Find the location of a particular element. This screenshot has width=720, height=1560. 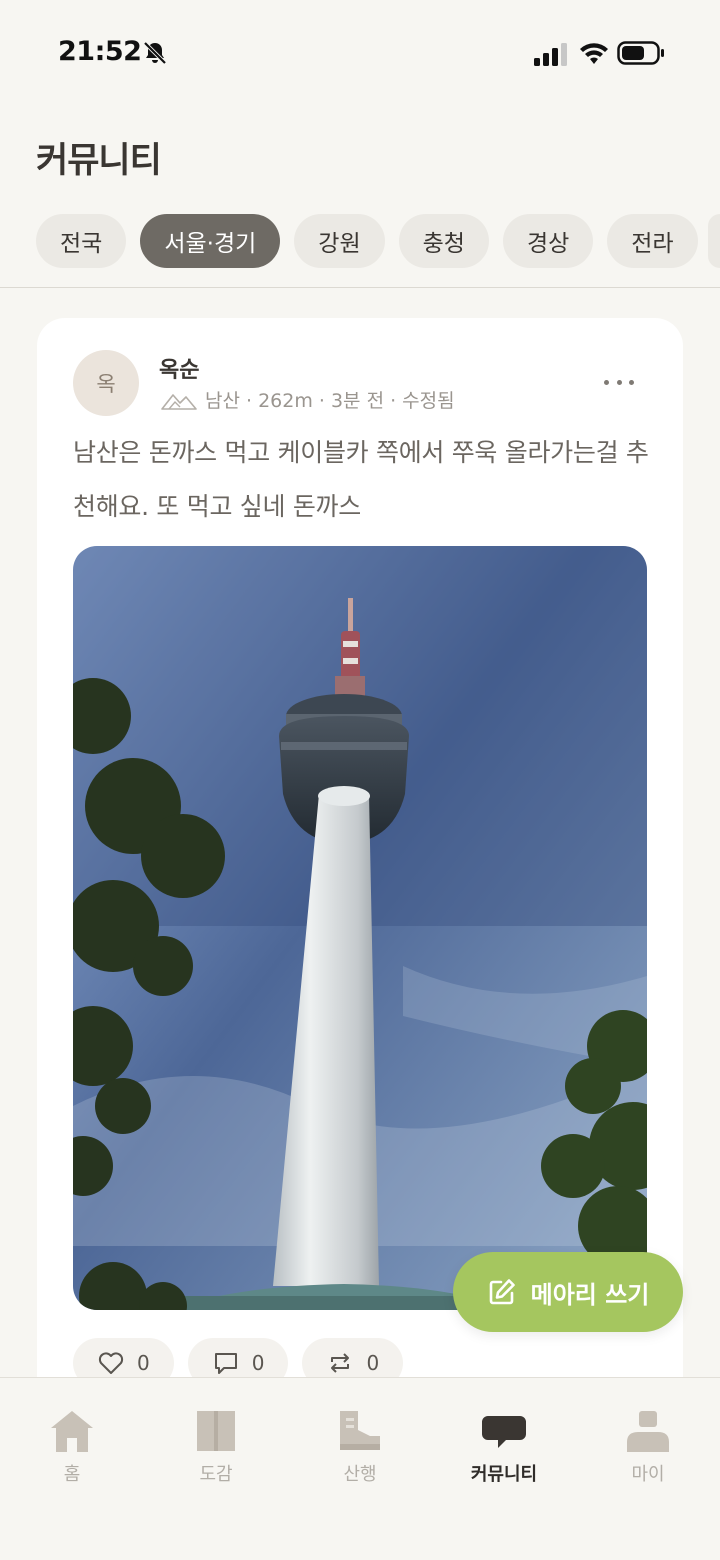

comment-icon is located at coordinates (225, 1363).